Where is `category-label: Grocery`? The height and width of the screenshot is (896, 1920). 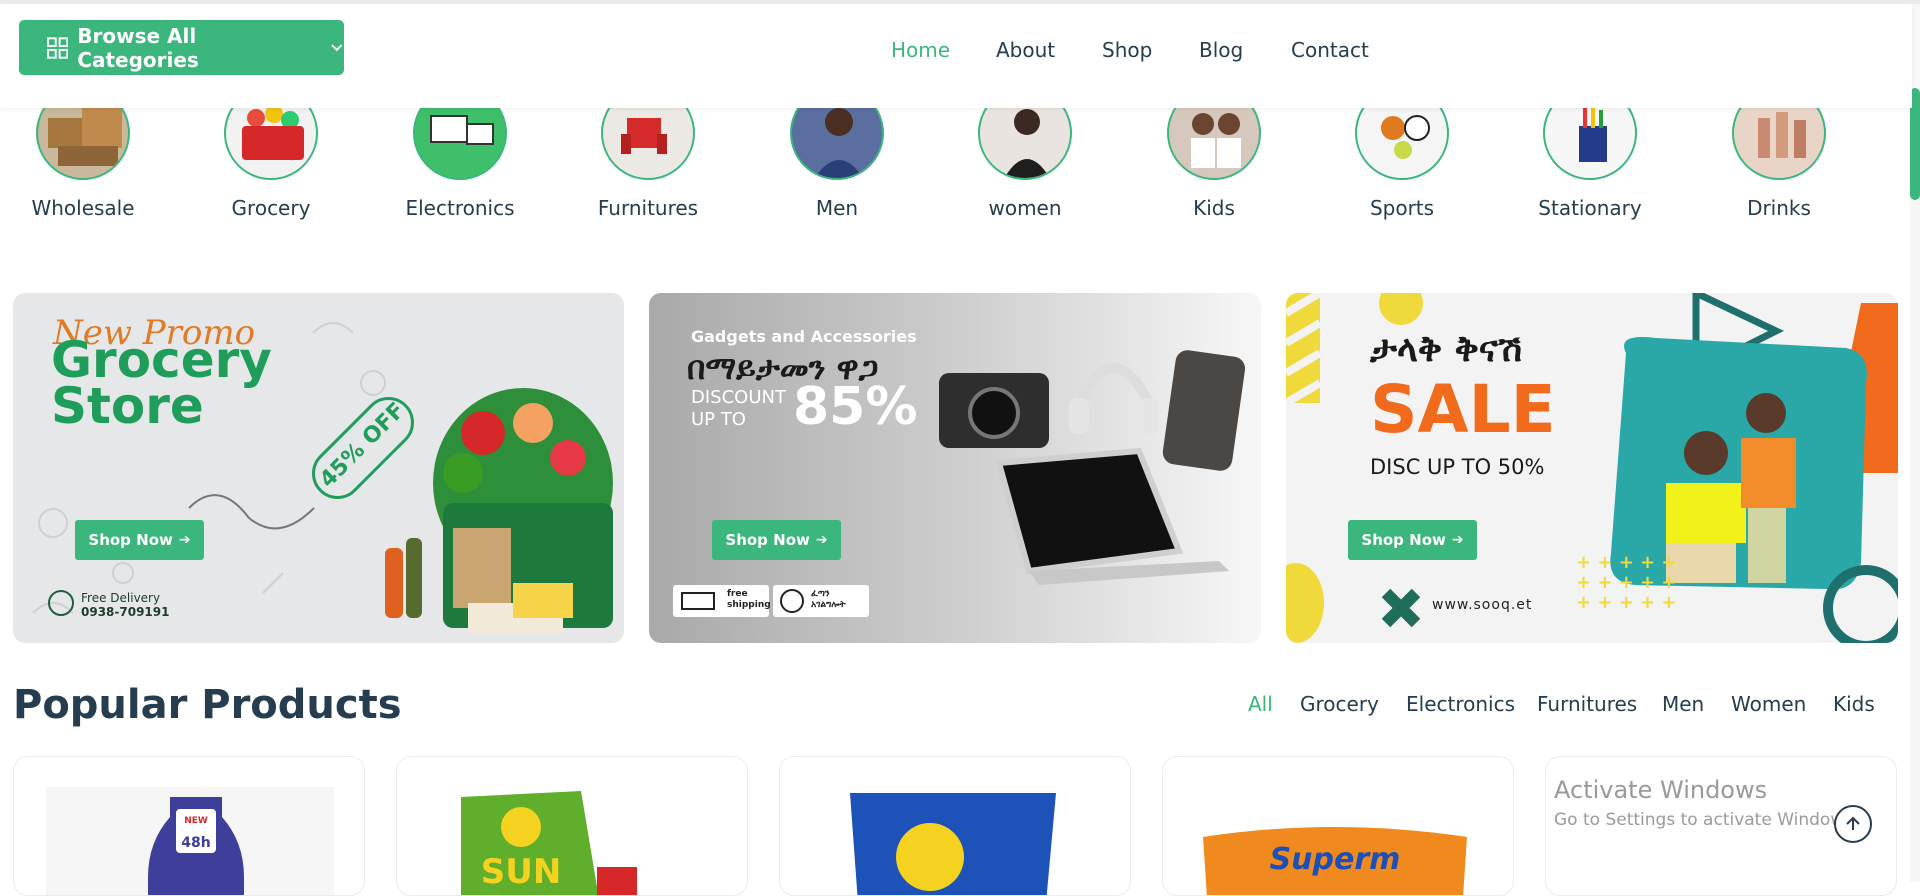
category-label: Grocery is located at coordinates (271, 208).